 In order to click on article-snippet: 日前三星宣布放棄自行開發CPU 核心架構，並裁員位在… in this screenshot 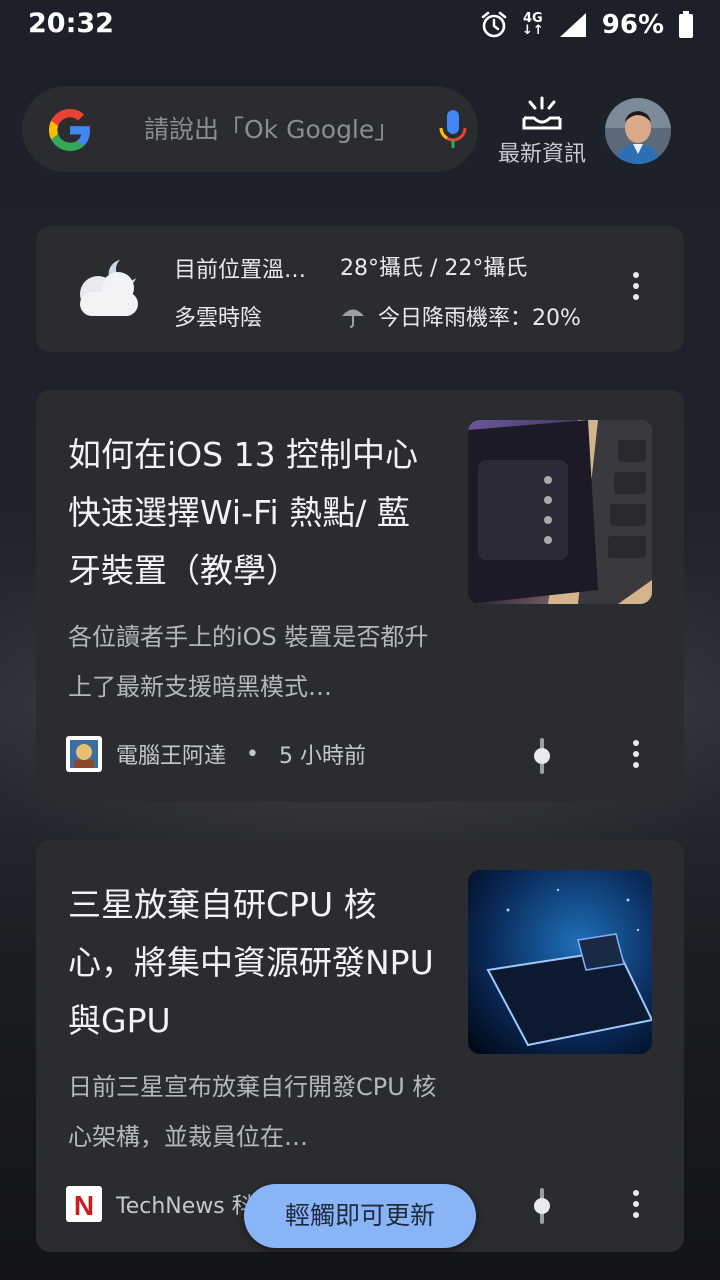, I will do `click(252, 1112)`.